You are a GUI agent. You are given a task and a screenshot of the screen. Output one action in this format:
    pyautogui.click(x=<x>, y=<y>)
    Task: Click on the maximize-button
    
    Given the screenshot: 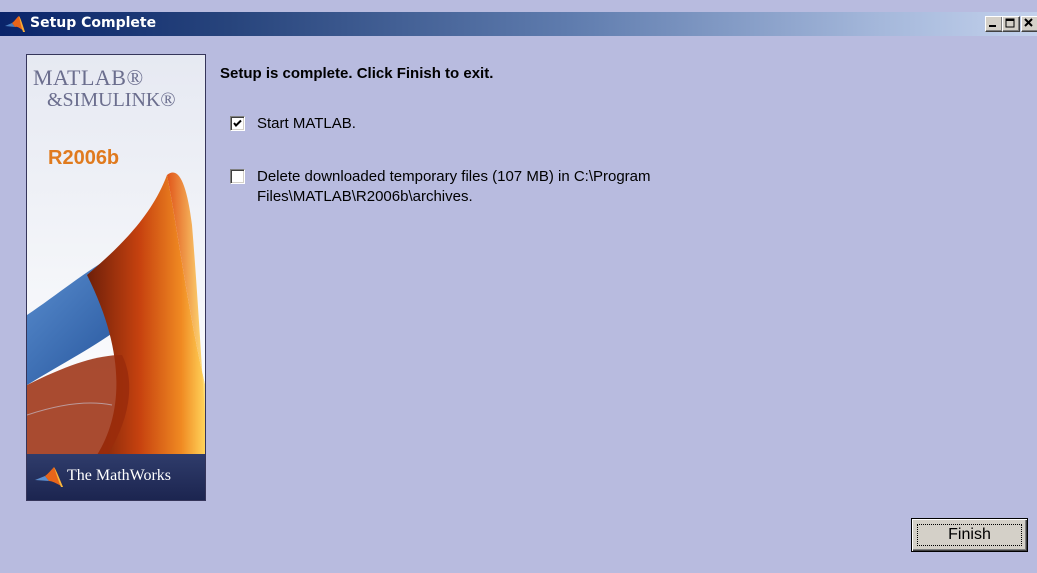 What is the action you would take?
    pyautogui.click(x=1011, y=24)
    